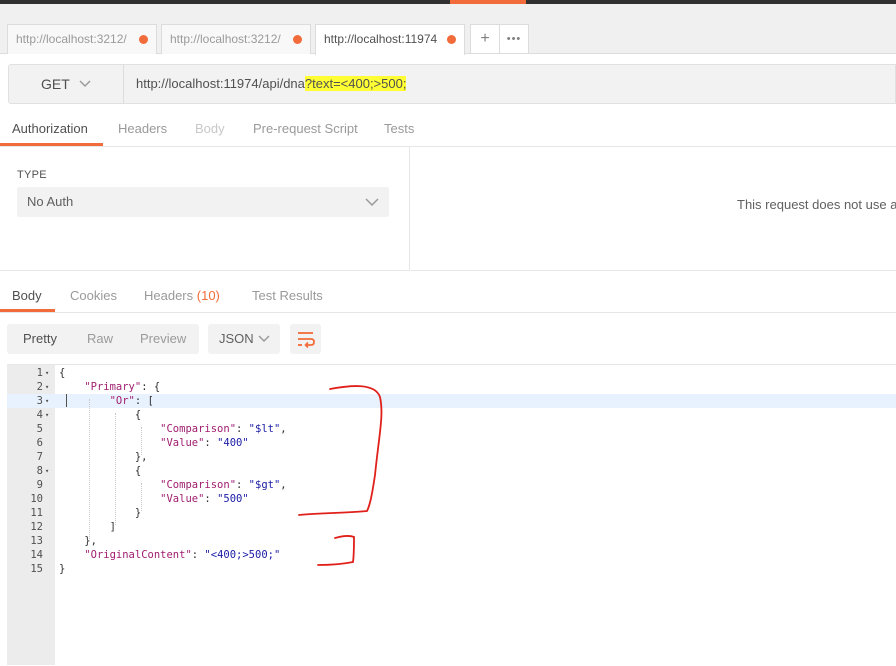 This screenshot has height=666, width=896. I want to click on url-query-highlight: ?text=<400;>500;, so click(355, 83).